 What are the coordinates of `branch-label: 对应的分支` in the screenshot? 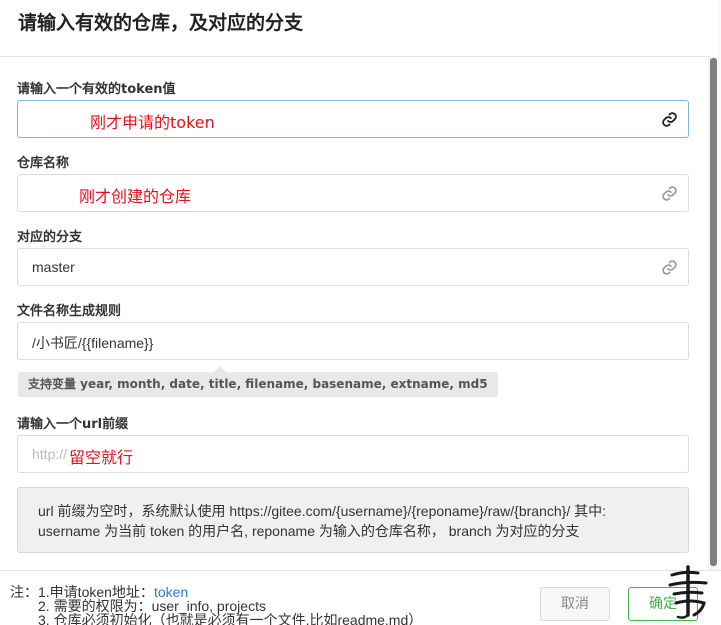 It's located at (50, 237).